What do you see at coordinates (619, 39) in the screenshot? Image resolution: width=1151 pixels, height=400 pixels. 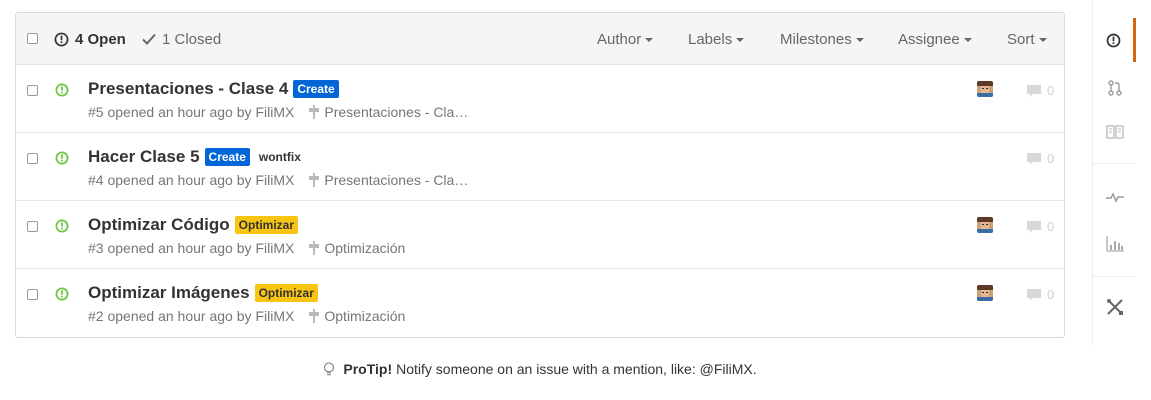 I see `author-filter-label: Author` at bounding box center [619, 39].